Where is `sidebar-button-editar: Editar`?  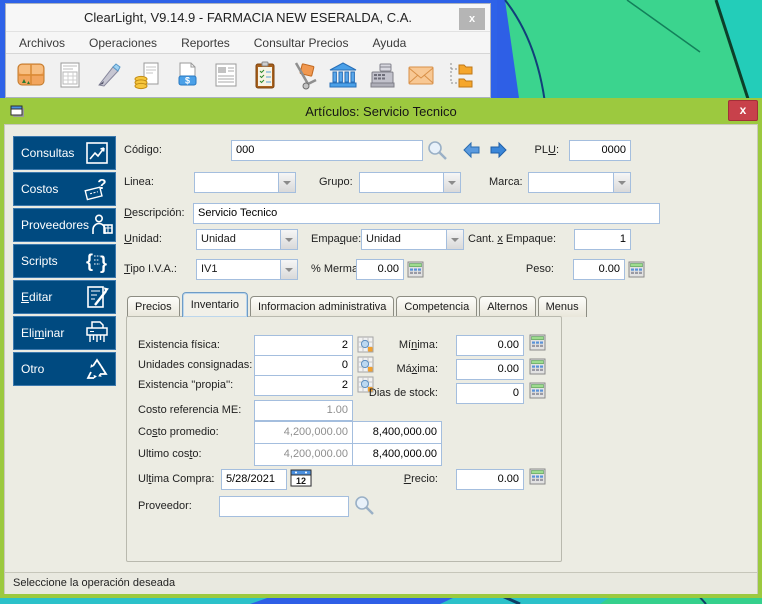
sidebar-button-editar: Editar is located at coordinates (64, 297).